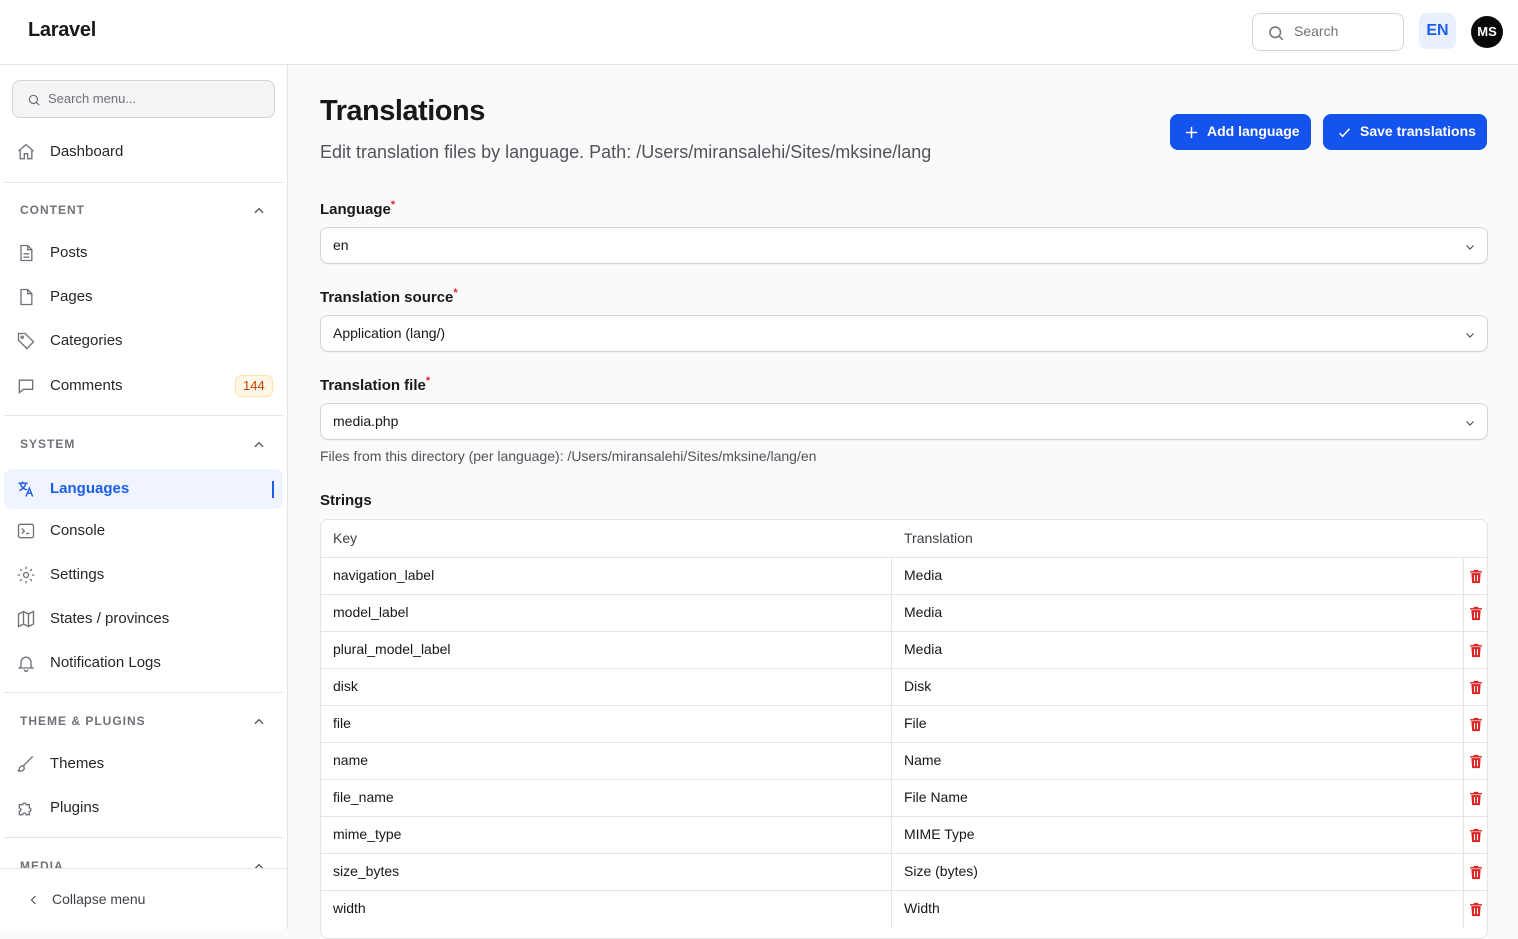  What do you see at coordinates (26, 151) in the screenshot?
I see `home-icon` at bounding box center [26, 151].